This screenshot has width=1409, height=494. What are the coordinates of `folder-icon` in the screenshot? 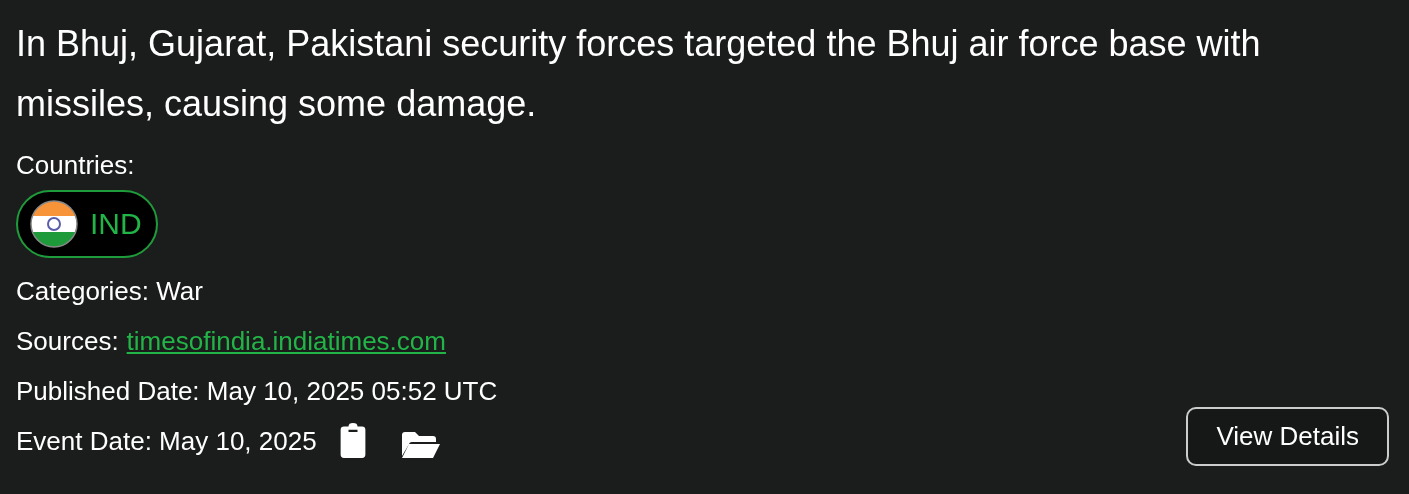 It's located at (420, 445).